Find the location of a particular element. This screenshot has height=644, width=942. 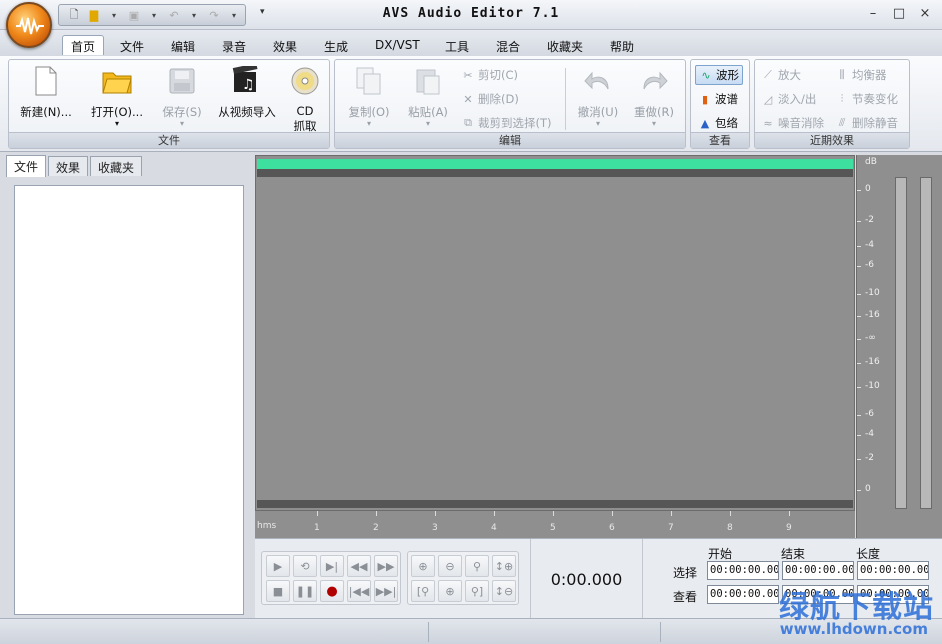

tab-home: 首页 is located at coordinates (83, 45).